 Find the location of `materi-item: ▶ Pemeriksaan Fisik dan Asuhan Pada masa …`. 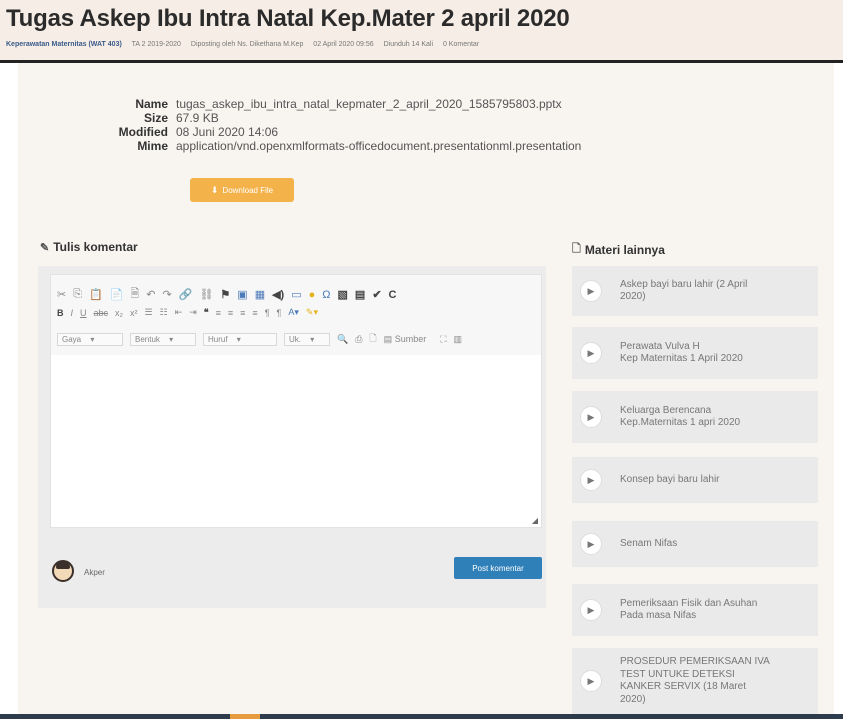

materi-item: ▶ Pemeriksaan Fisik dan Asuhan Pada masa … is located at coordinates (695, 610).